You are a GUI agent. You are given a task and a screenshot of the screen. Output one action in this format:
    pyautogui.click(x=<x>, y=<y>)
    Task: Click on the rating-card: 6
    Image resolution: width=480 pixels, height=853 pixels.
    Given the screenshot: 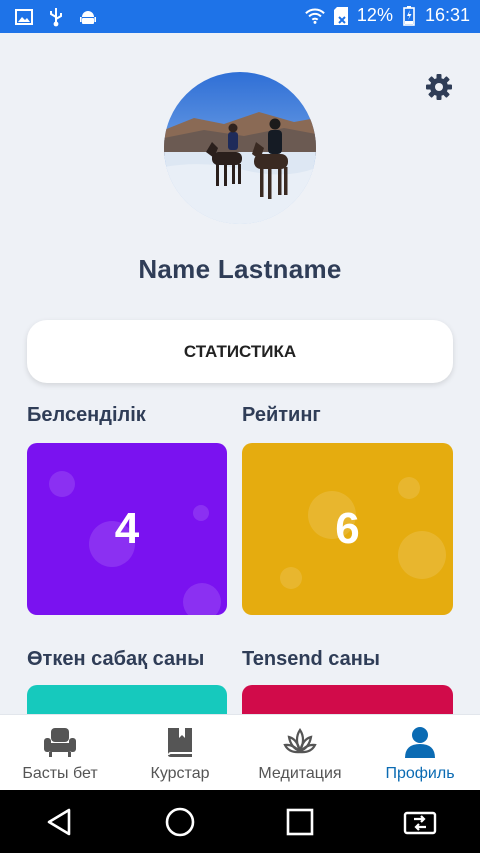 What is the action you would take?
    pyautogui.click(x=347, y=529)
    